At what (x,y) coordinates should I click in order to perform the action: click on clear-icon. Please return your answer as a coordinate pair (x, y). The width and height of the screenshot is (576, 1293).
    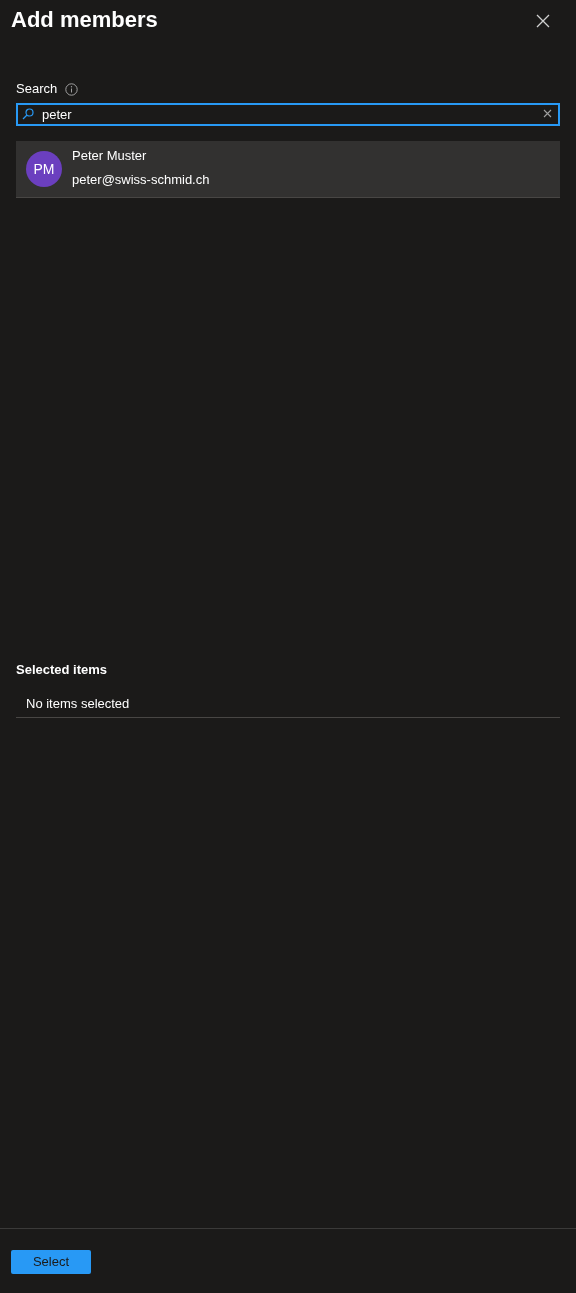
    Looking at the image, I should click on (547, 113).